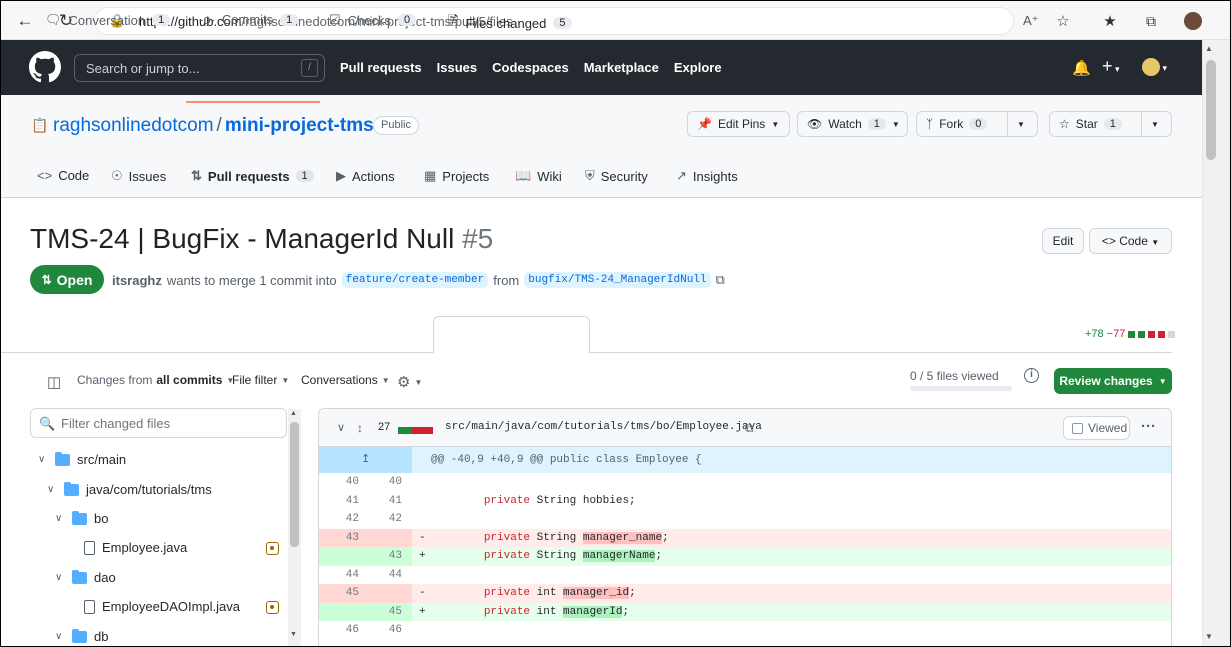  I want to click on tree-folder-db: ∨ db, so click(81, 636).